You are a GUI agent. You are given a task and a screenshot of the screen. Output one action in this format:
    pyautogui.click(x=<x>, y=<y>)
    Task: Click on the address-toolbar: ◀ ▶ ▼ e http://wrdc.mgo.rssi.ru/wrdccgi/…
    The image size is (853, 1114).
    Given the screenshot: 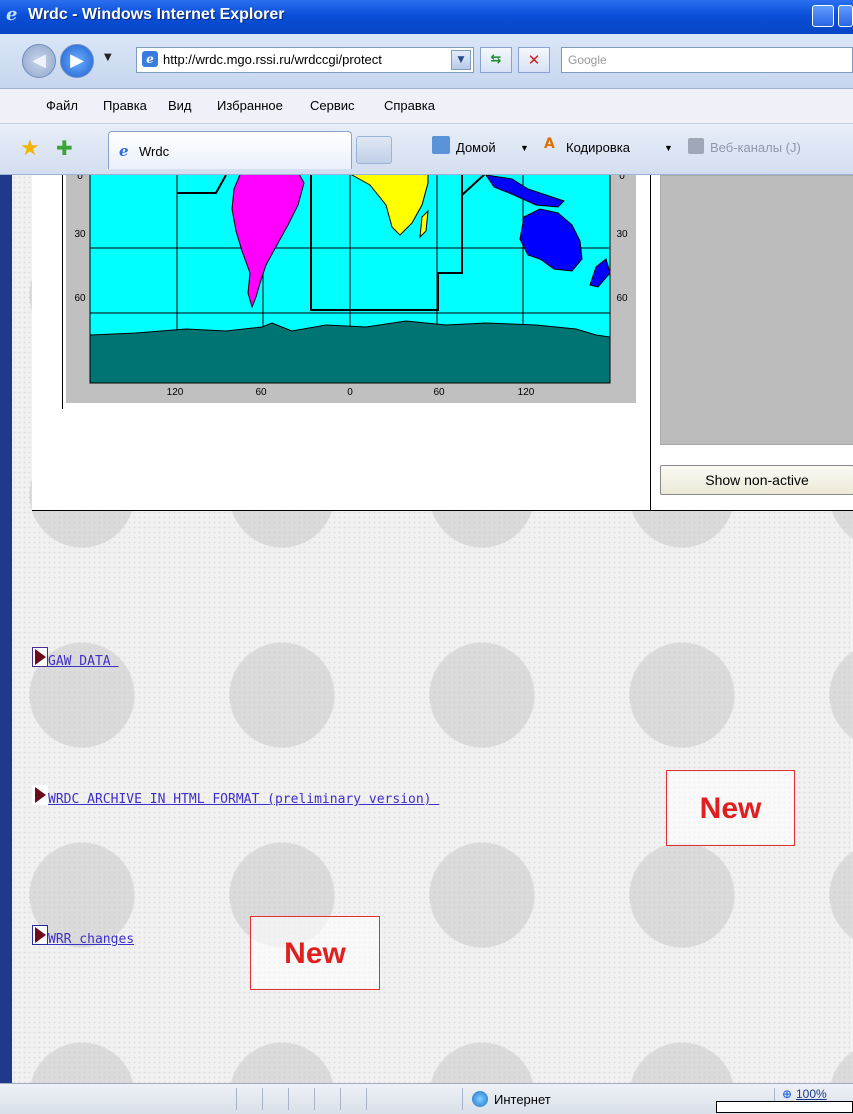 What is the action you would take?
    pyautogui.click(x=426, y=61)
    